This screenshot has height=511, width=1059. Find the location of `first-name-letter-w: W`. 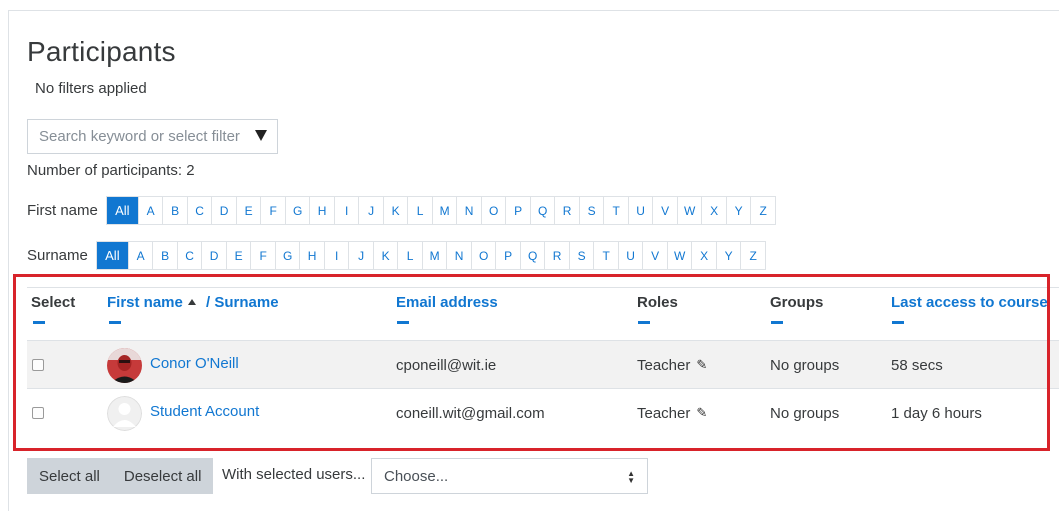

first-name-letter-w: W is located at coordinates (689, 210).